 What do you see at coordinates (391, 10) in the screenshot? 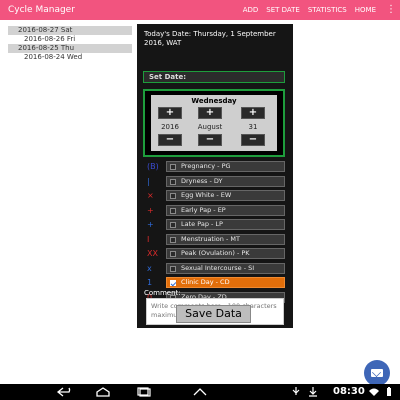
I see `overflow-menu-icon: ⋮` at bounding box center [391, 10].